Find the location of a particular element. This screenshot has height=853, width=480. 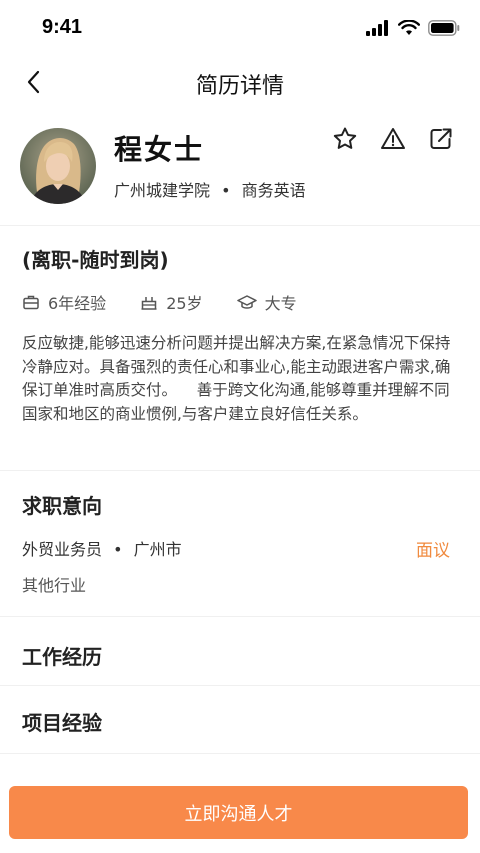

job-status: (离职-随时到岗) is located at coordinates (95, 260).